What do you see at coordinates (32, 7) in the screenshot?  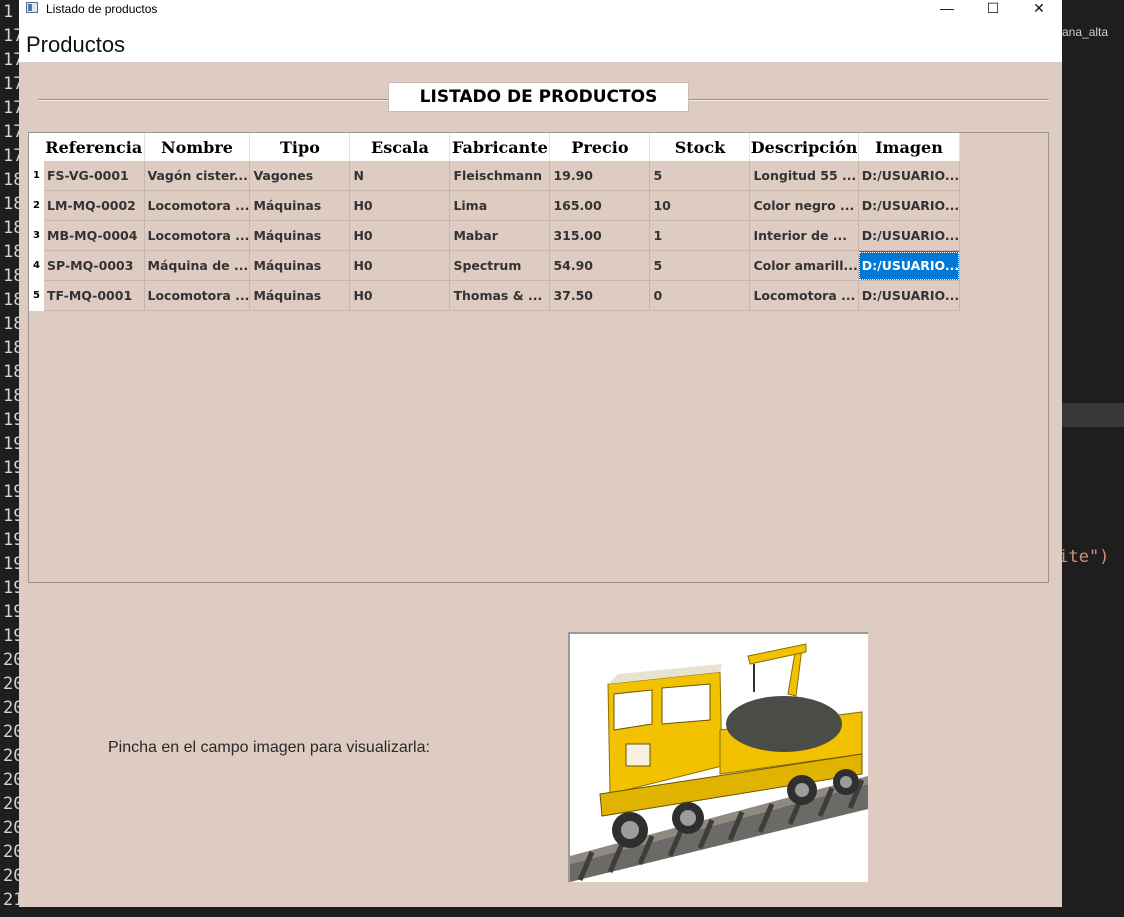 I see `app-icon` at bounding box center [32, 7].